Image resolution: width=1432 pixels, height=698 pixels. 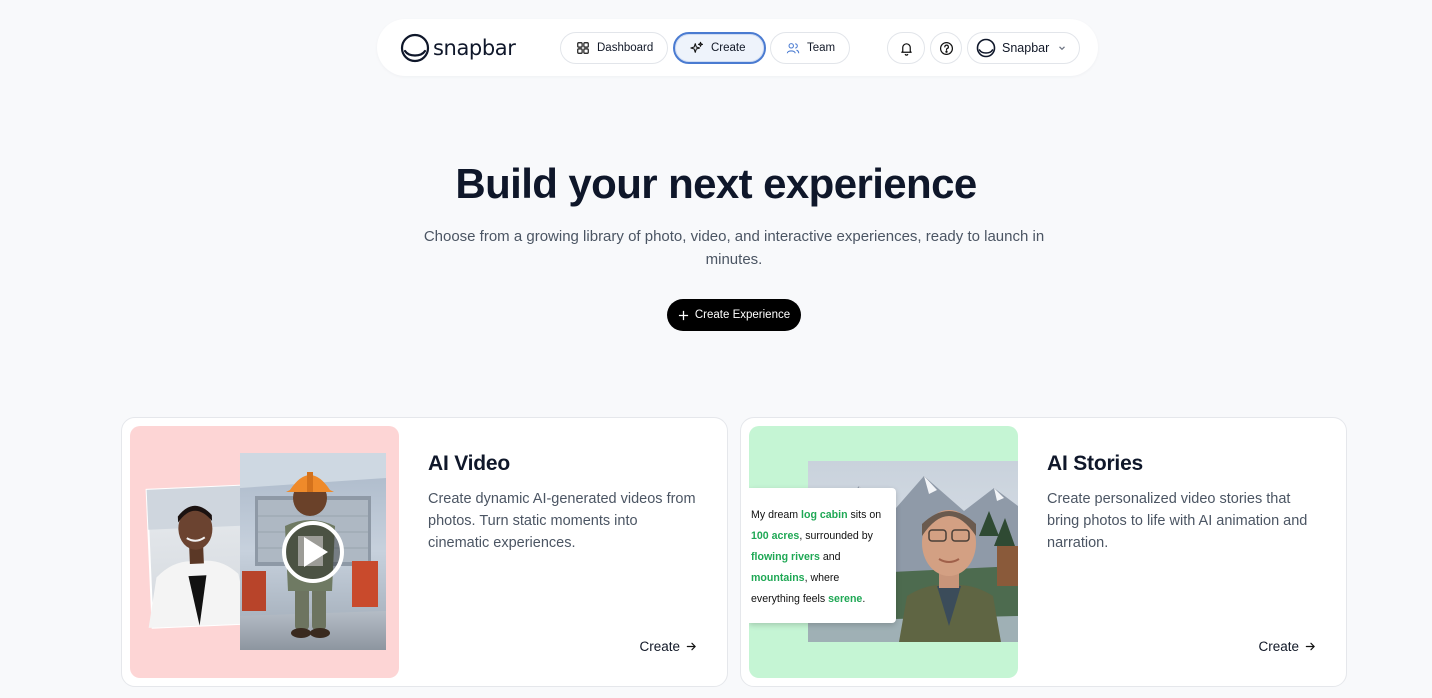 I want to click on caption-text: , where, so click(x=822, y=578).